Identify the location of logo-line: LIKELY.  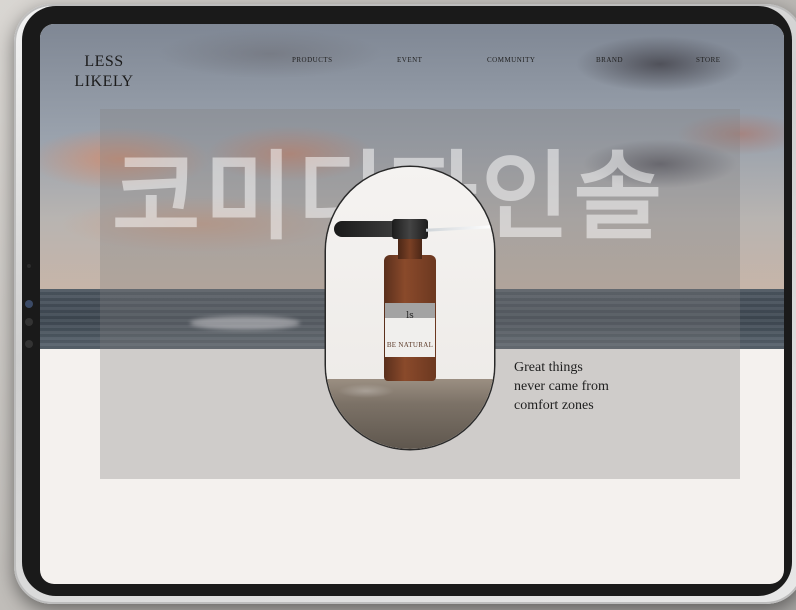
(104, 81).